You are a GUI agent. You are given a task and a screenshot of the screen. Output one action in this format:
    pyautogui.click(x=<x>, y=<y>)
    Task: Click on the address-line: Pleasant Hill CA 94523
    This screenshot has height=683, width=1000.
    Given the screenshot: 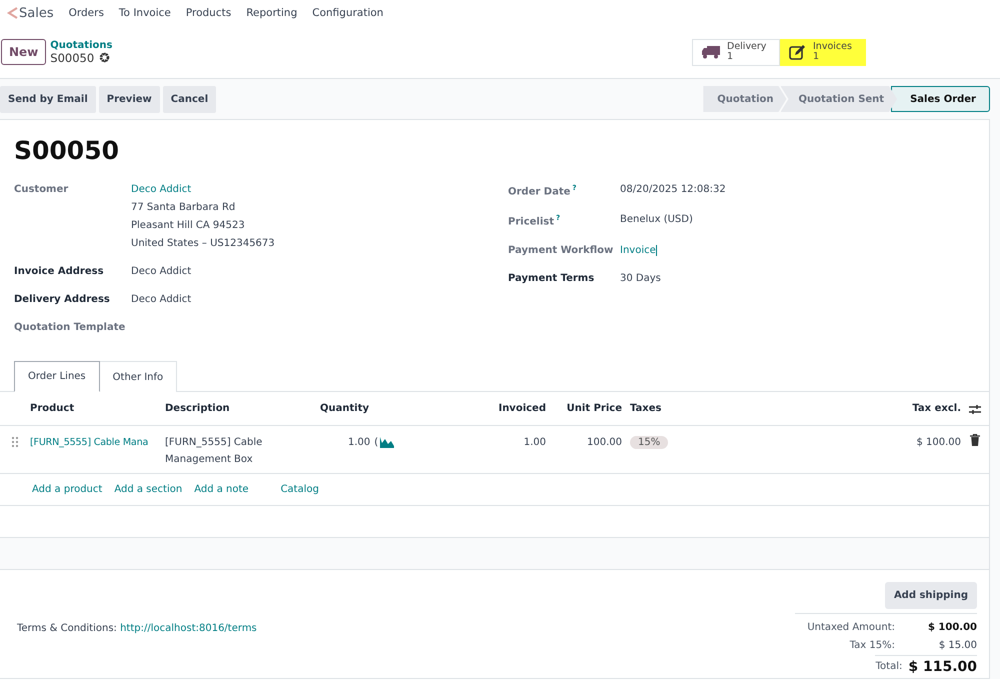 What is the action you would take?
    pyautogui.click(x=188, y=225)
    